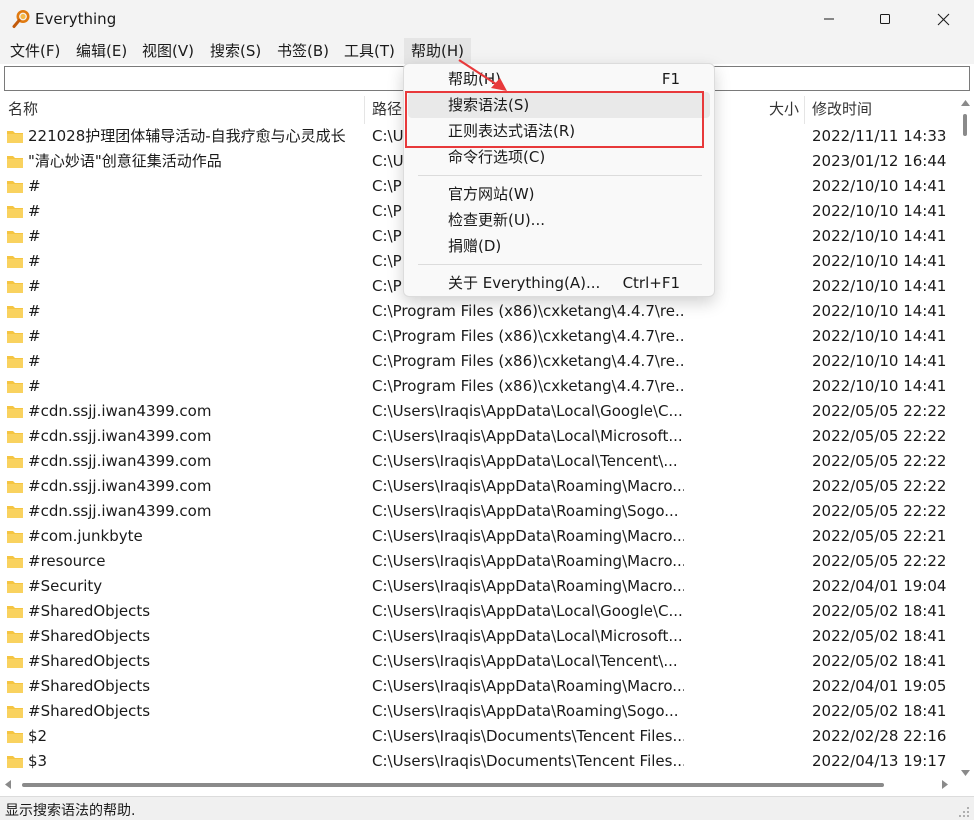  Describe the element at coordinates (945, 784) in the screenshot. I see `scroll-right-arrow-icon` at that location.